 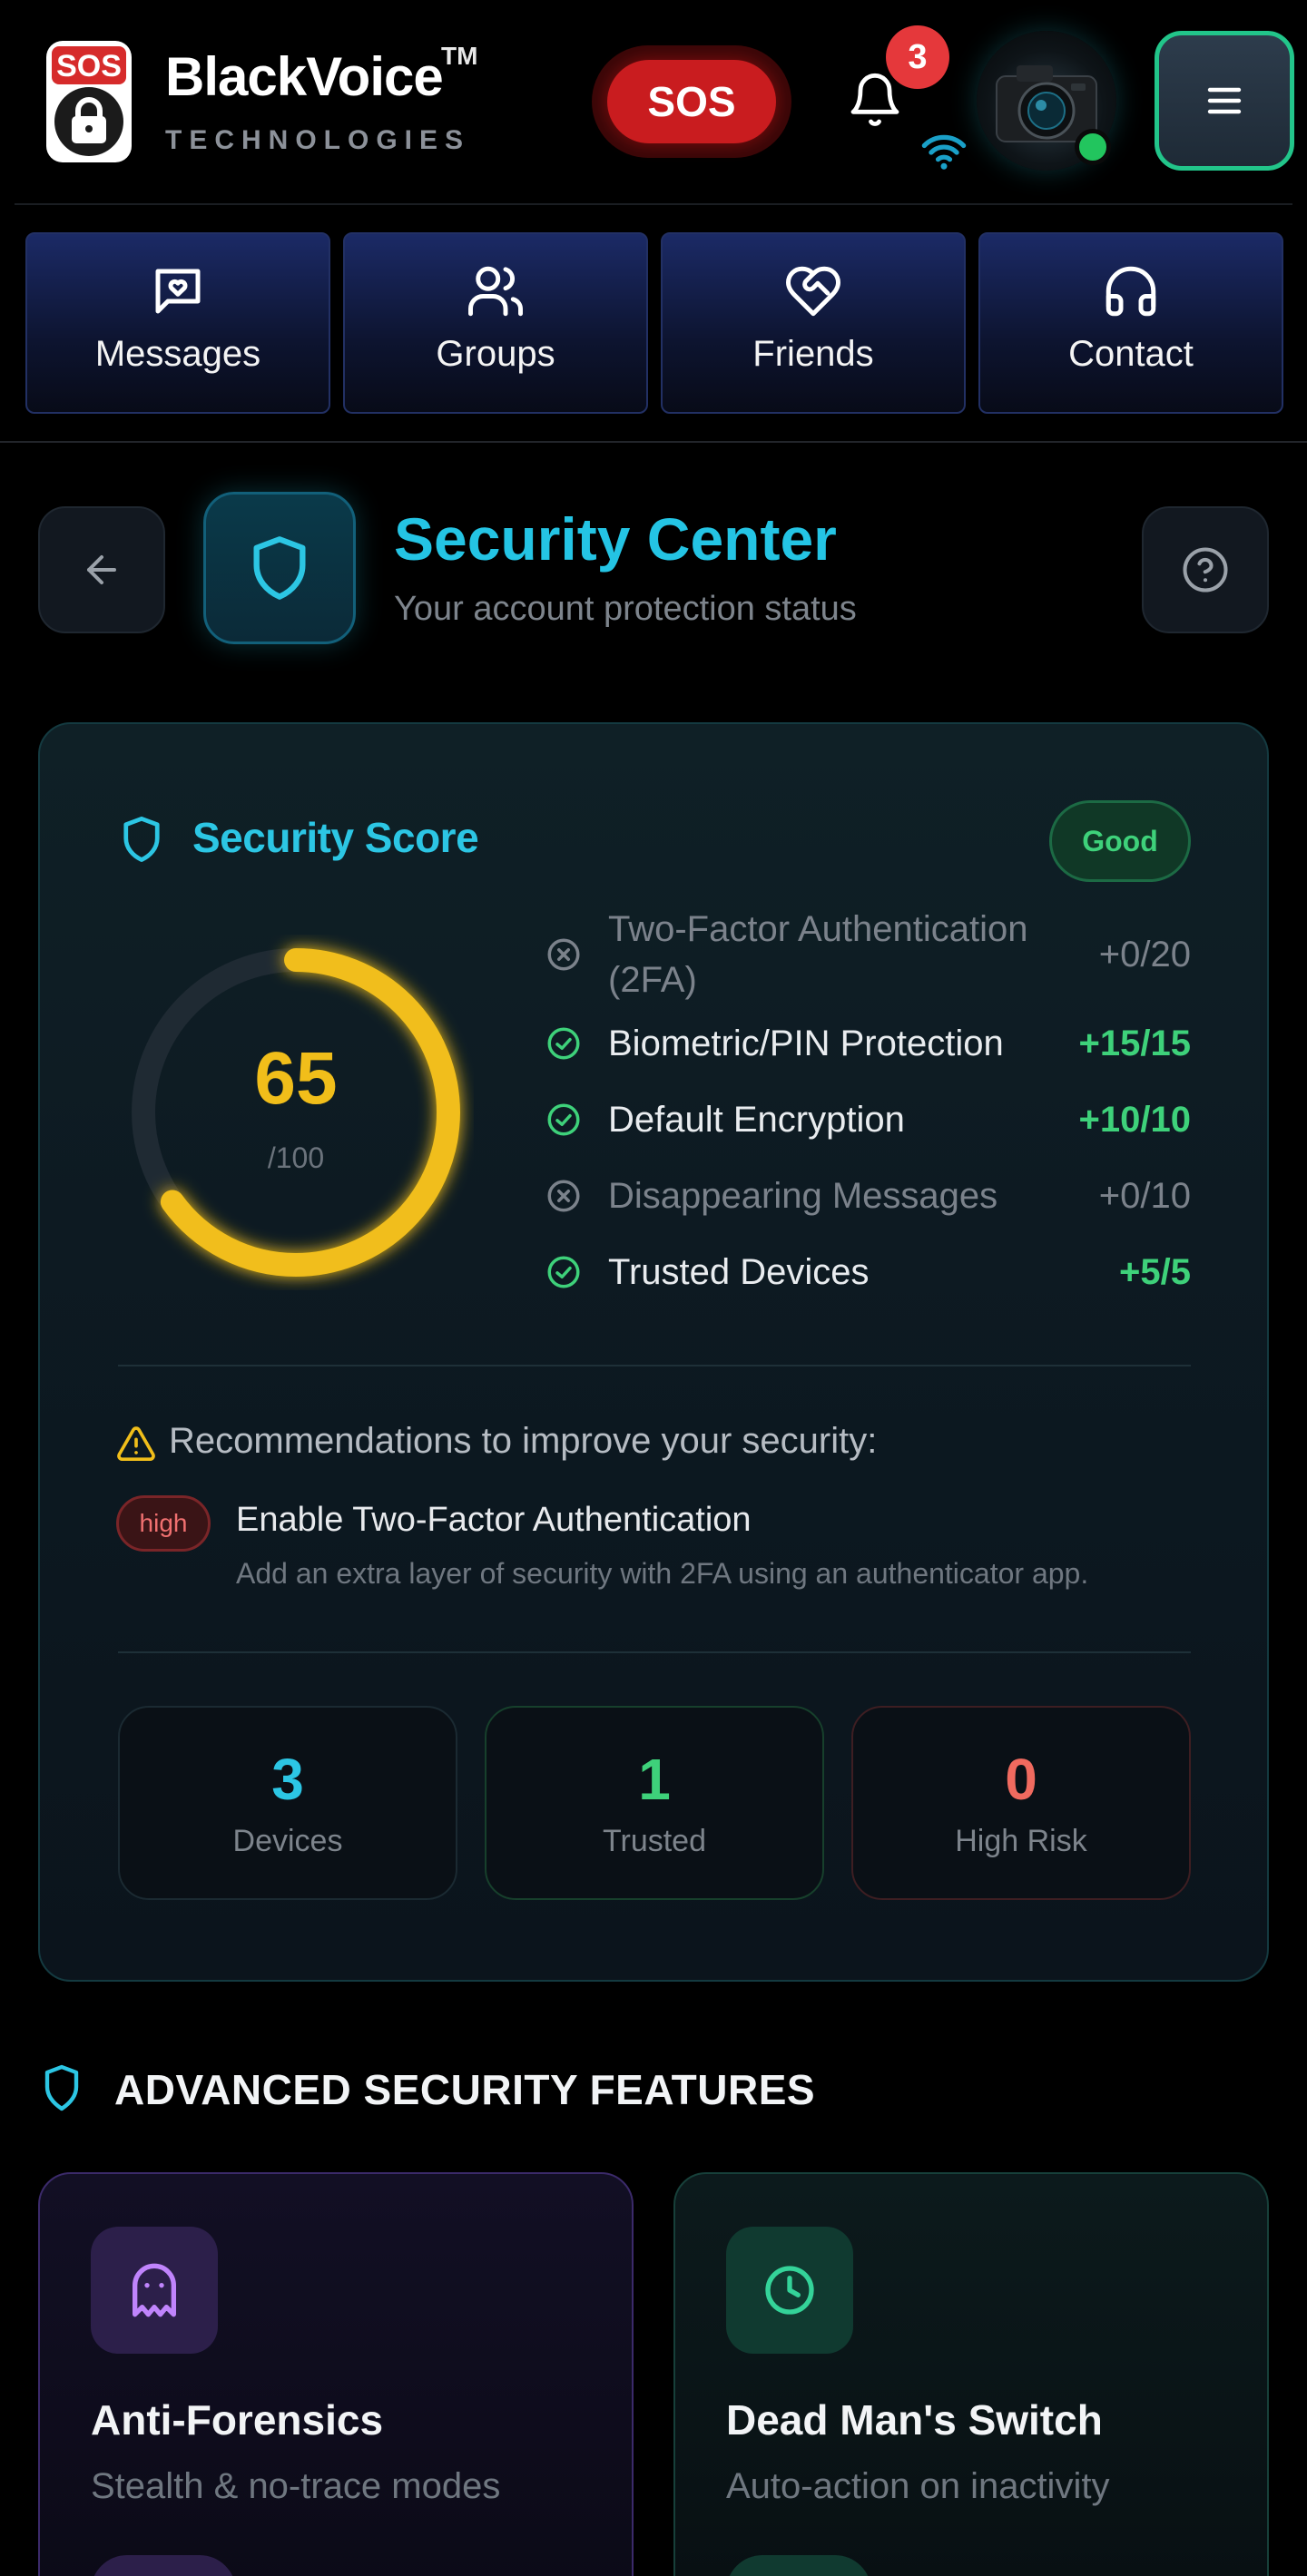 I want to click on stat-value: 1, so click(x=654, y=1779).